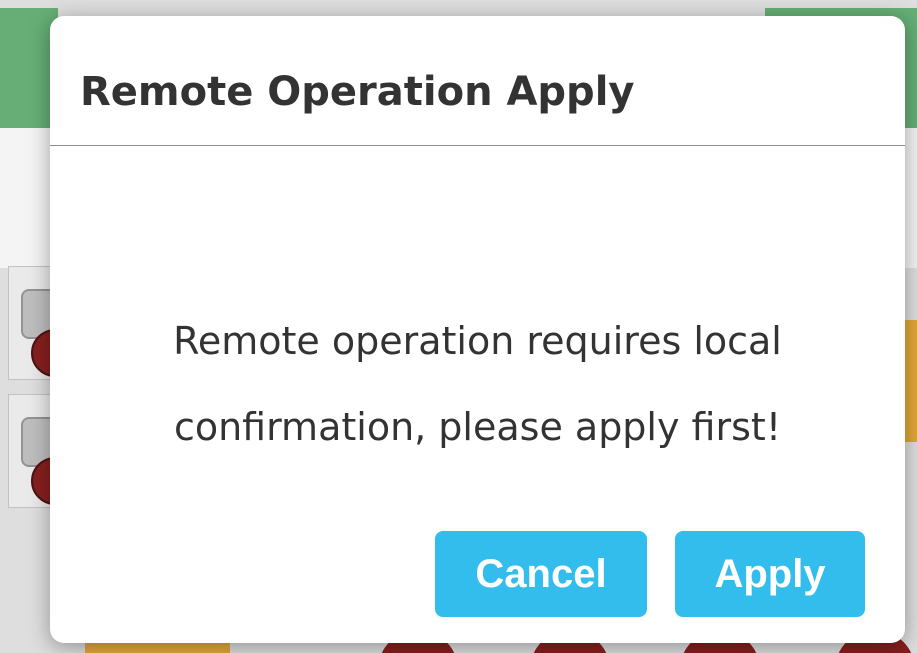  What do you see at coordinates (357, 92) in the screenshot?
I see `dialog-title: Remote Operation Apply` at bounding box center [357, 92].